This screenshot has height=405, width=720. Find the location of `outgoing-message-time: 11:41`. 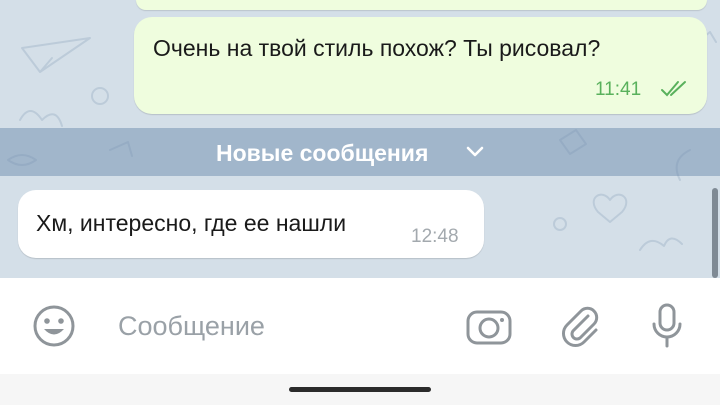

outgoing-message-time: 11:41 is located at coordinates (618, 89).